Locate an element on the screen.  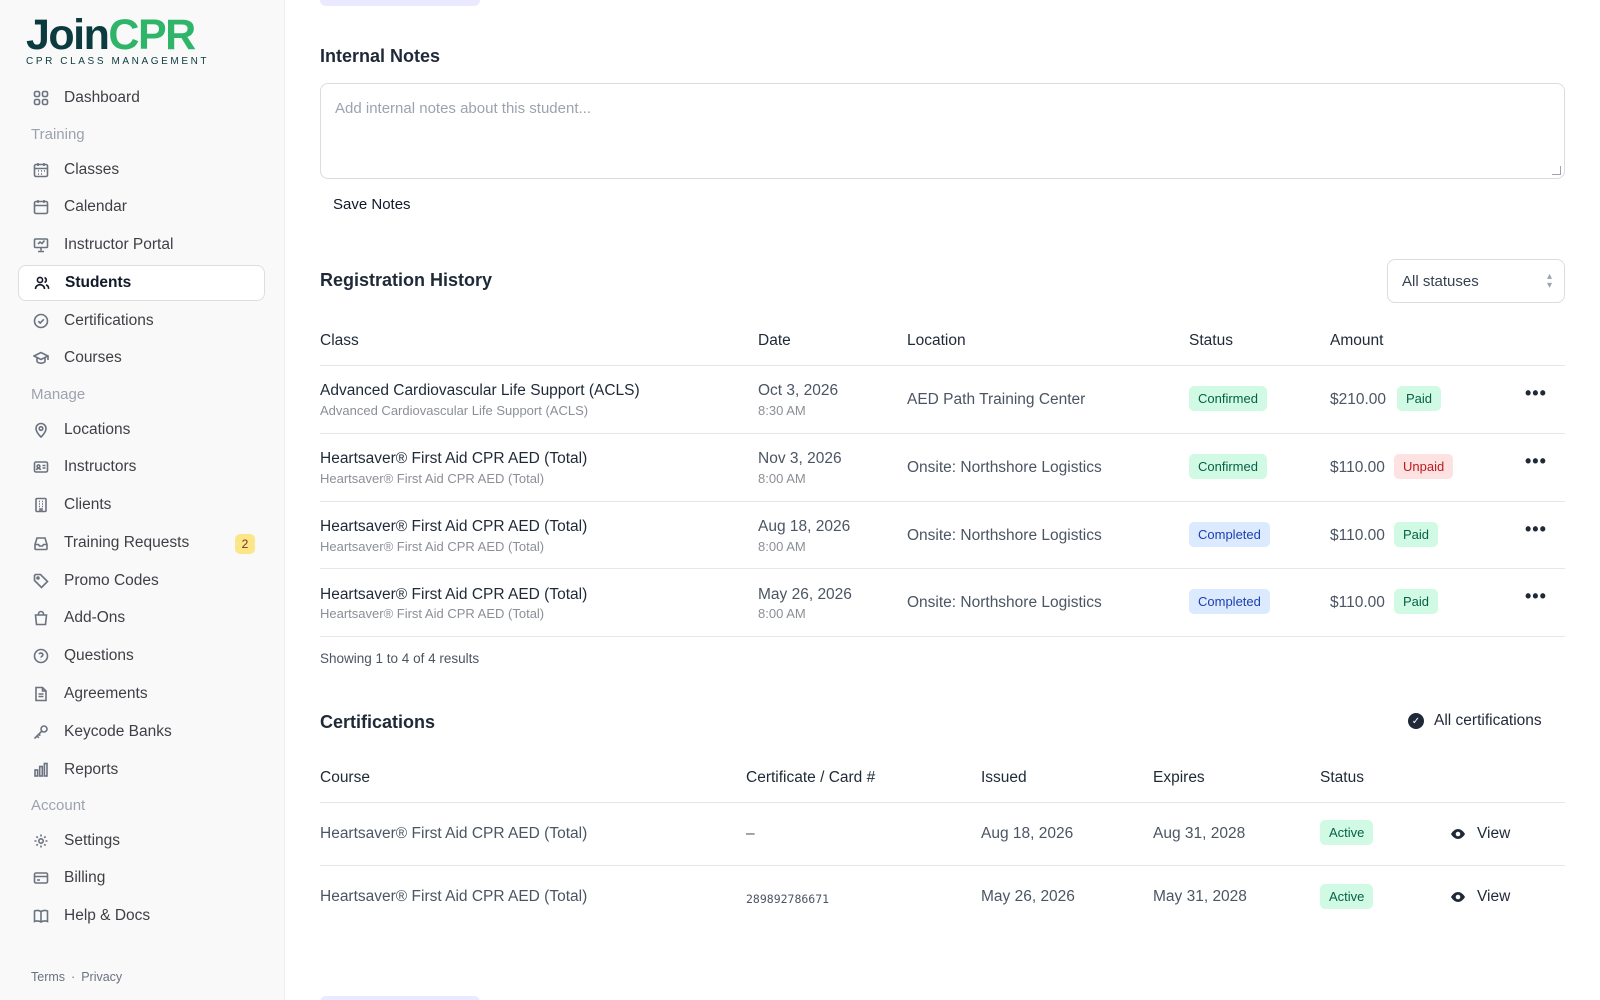
column-header-expires: Expires is located at coordinates (1179, 777).